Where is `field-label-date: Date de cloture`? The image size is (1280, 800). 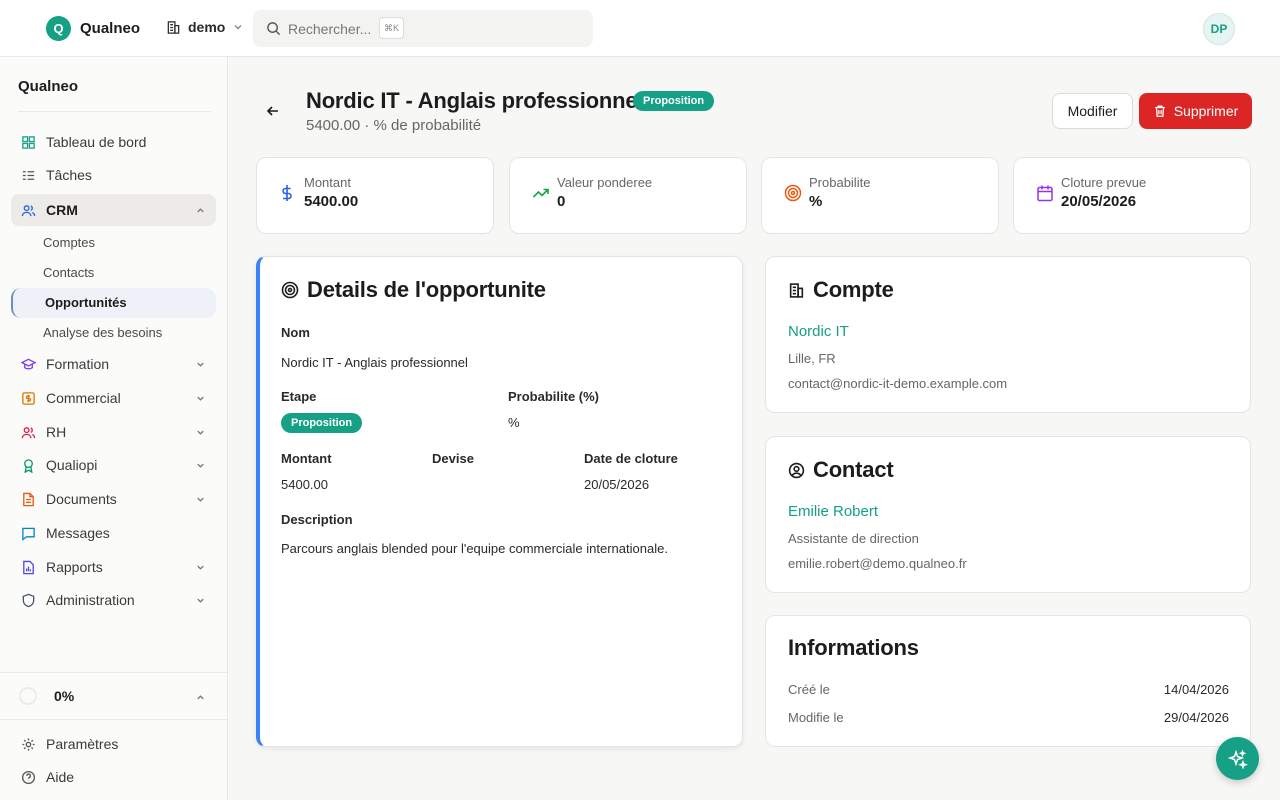
field-label-date: Date de cloture is located at coordinates (631, 458).